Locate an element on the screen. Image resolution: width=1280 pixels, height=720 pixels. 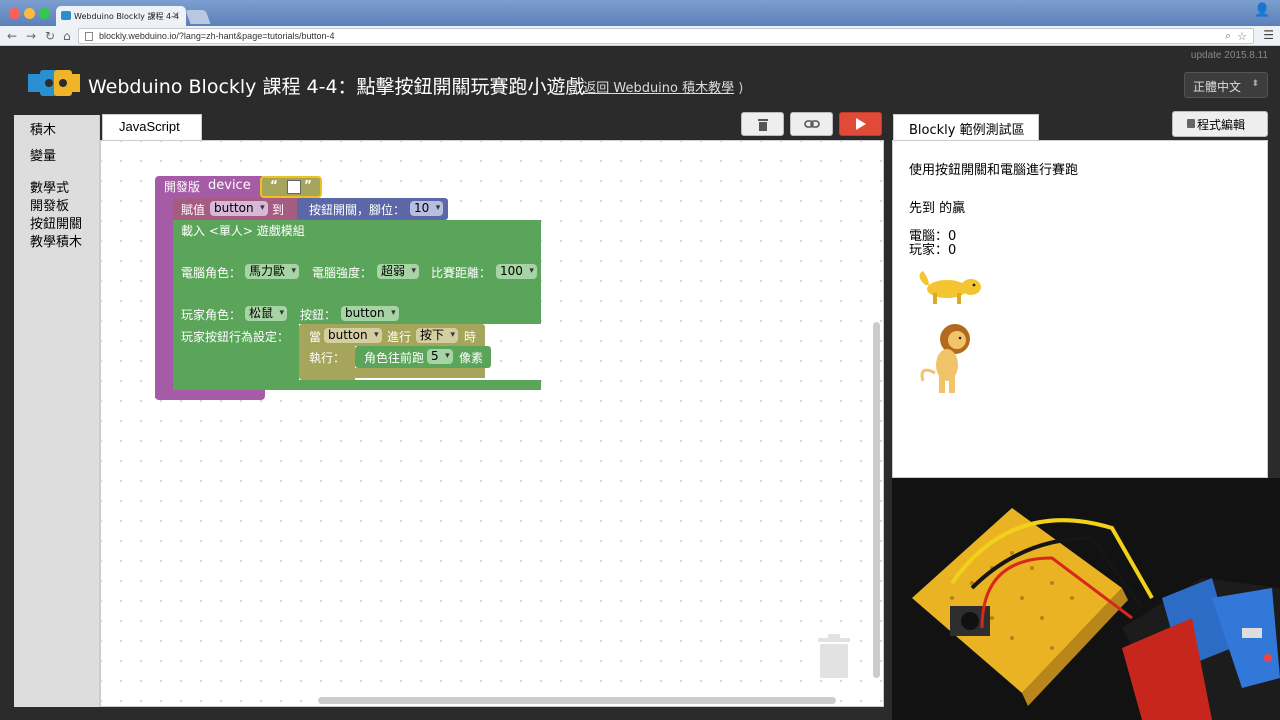
back-link-open: ( is located at coordinates (579, 88).